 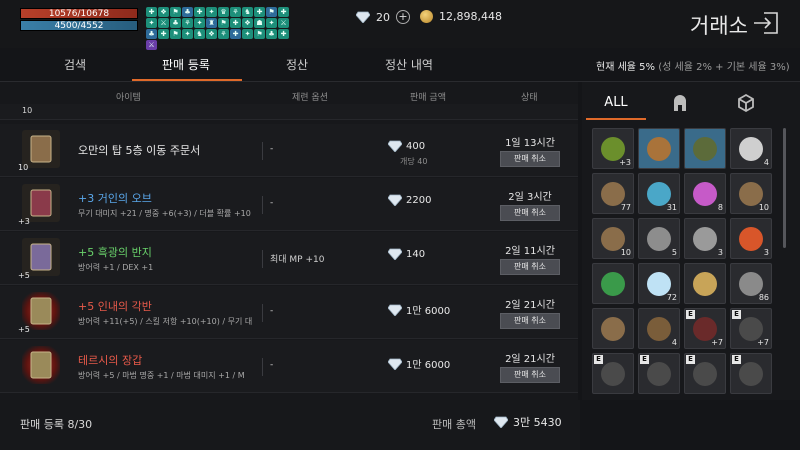 What do you see at coordinates (39, 151) in the screenshot?
I see `item-icon: 10` at bounding box center [39, 151].